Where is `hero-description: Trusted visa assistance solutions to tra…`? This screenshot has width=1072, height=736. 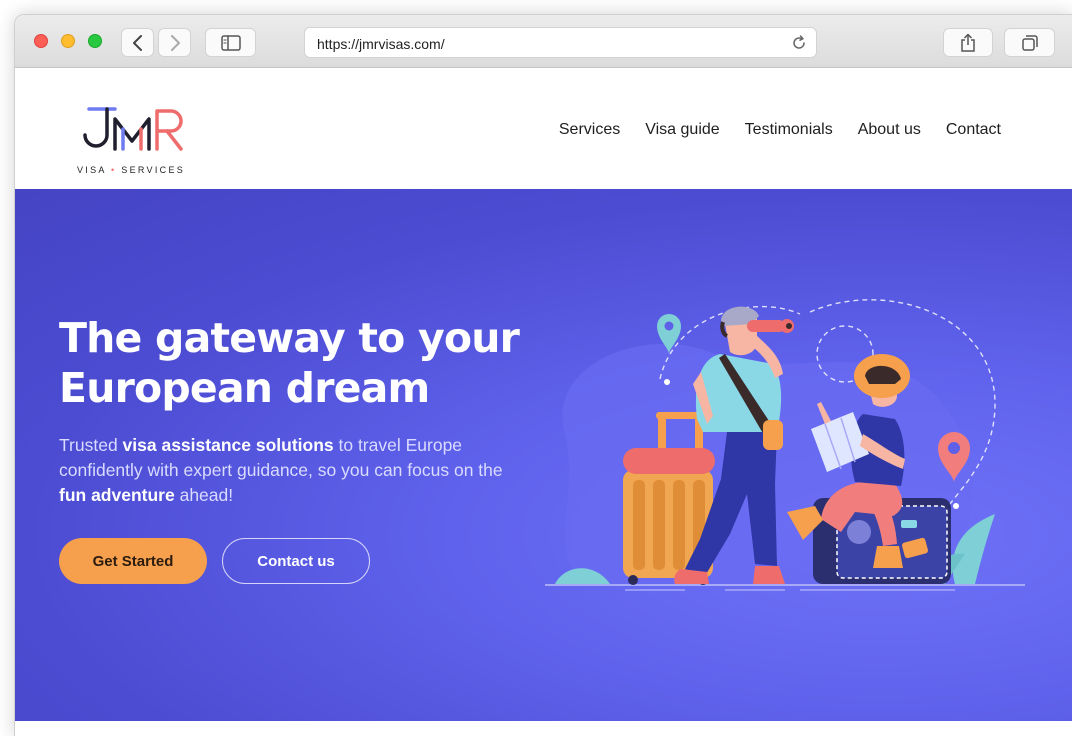
hero-description: Trusted visa assistance solutions to tra… is located at coordinates (284, 470).